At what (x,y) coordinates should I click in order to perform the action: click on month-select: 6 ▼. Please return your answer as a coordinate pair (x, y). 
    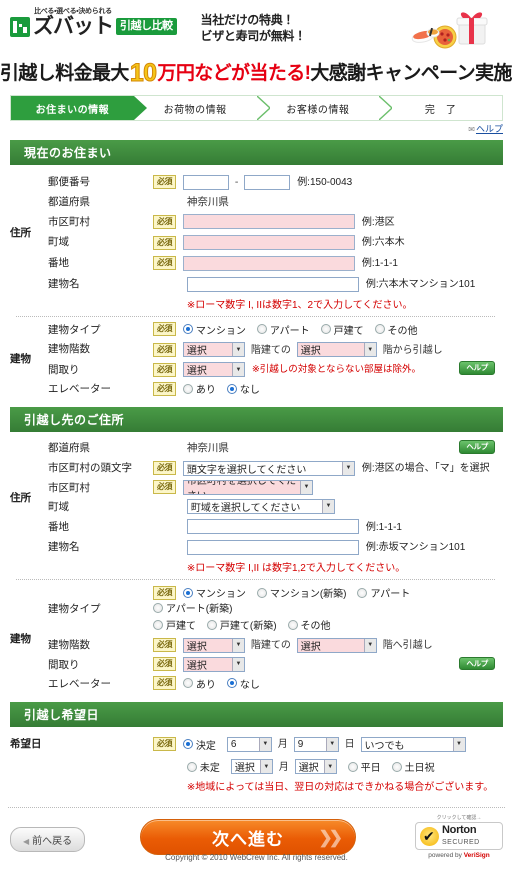
    Looking at the image, I should click on (249, 744).